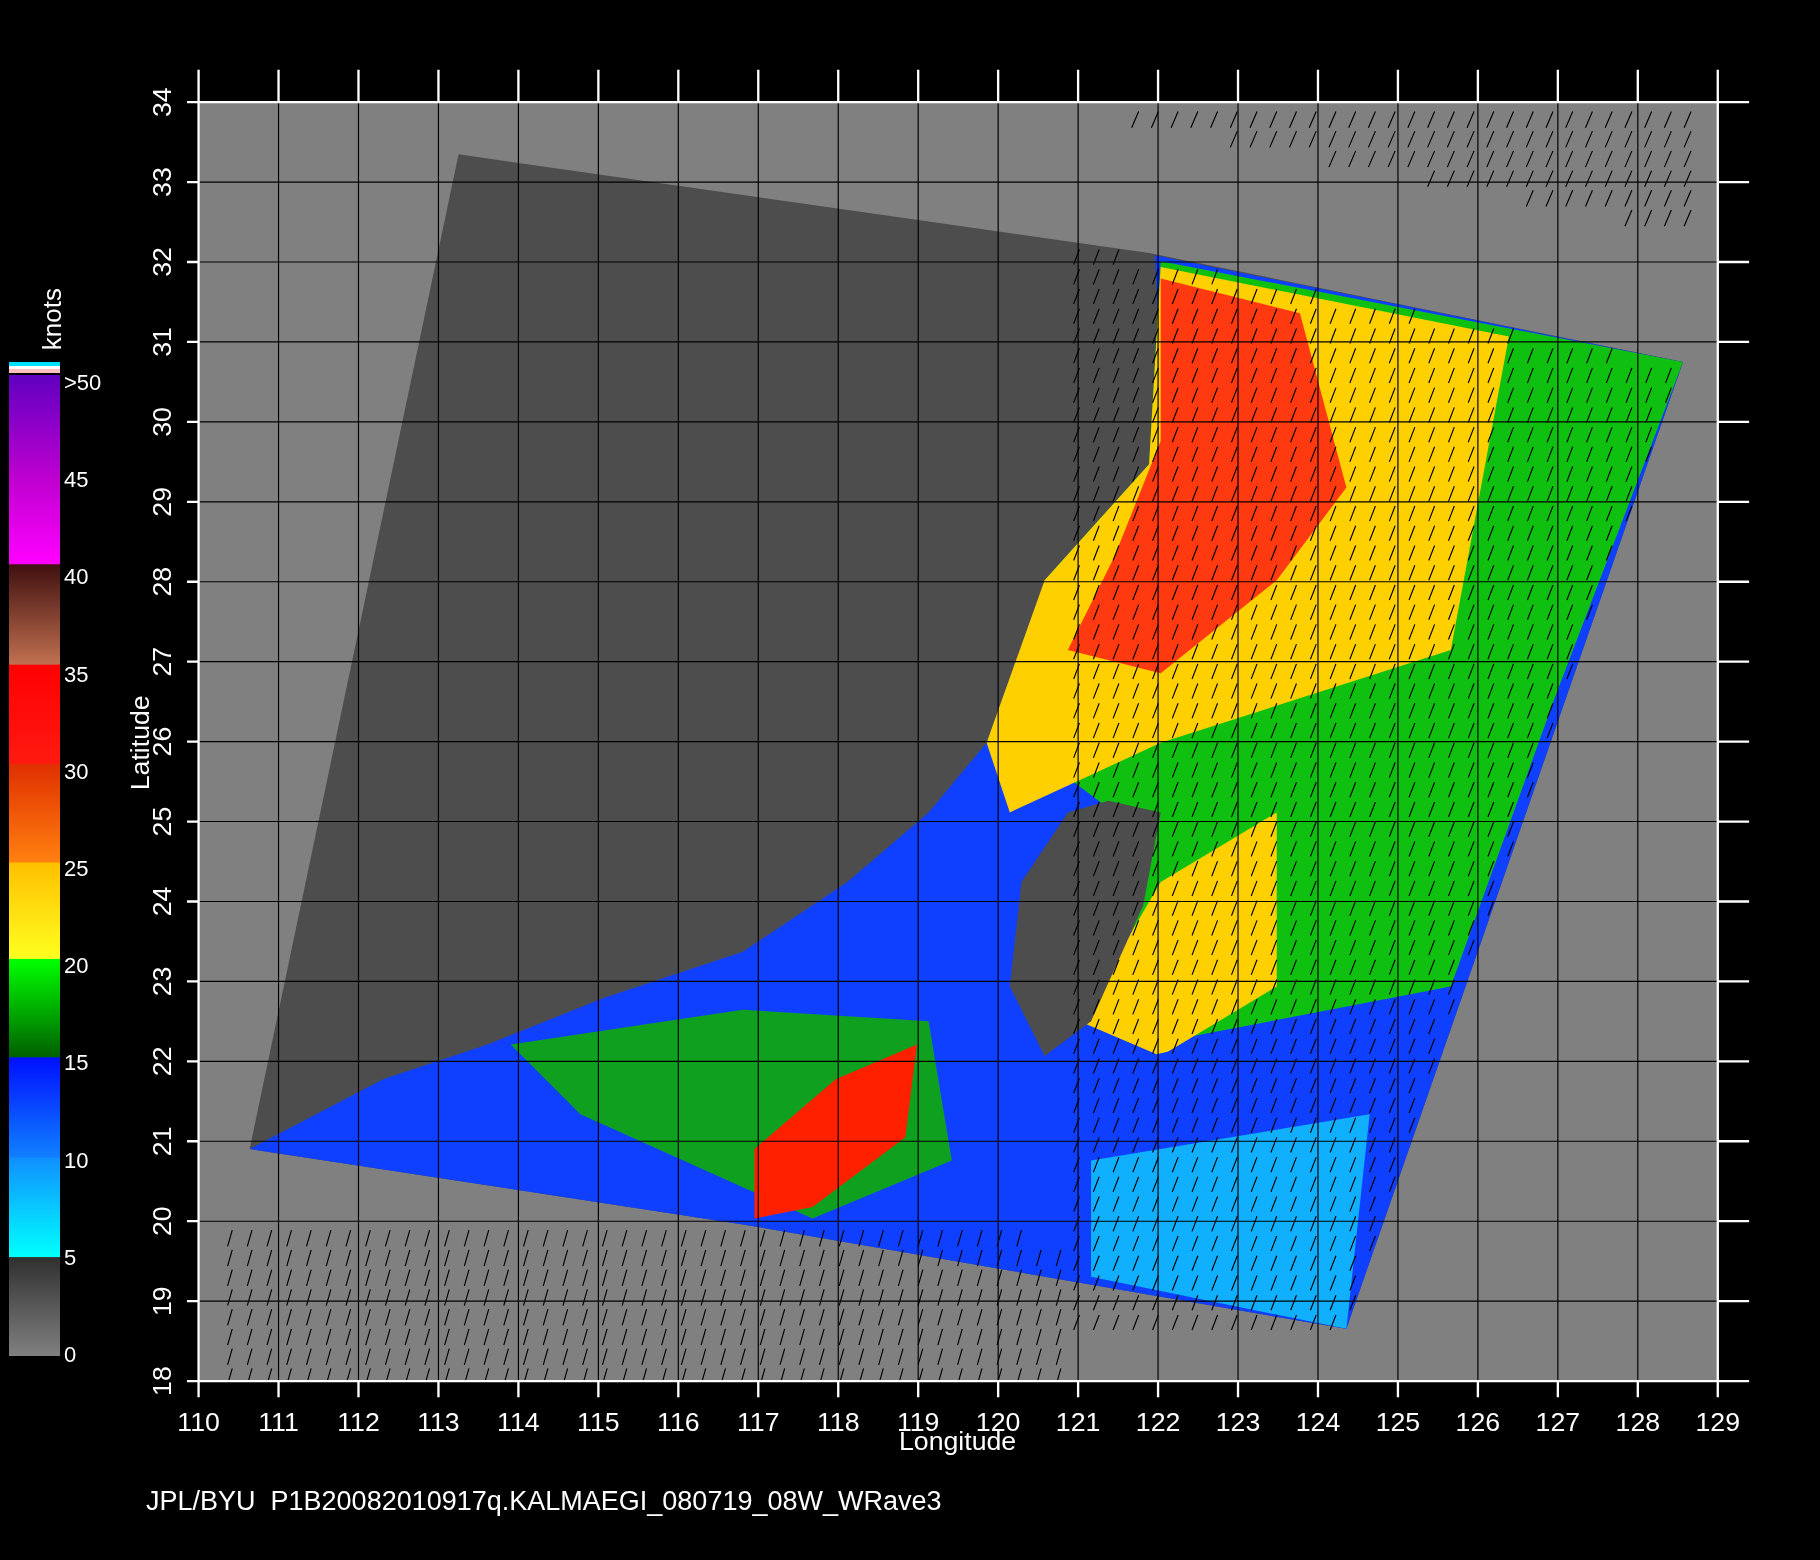 The image size is (1820, 1560). Describe the element at coordinates (161, 262) in the screenshot. I see `axis-tick-label: 32` at that location.